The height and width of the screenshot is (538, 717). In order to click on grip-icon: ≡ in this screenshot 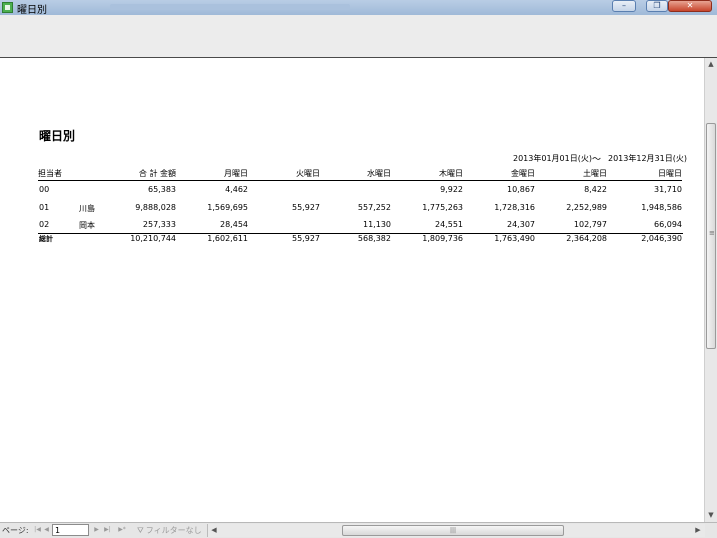, I will do `click(712, 233)`.